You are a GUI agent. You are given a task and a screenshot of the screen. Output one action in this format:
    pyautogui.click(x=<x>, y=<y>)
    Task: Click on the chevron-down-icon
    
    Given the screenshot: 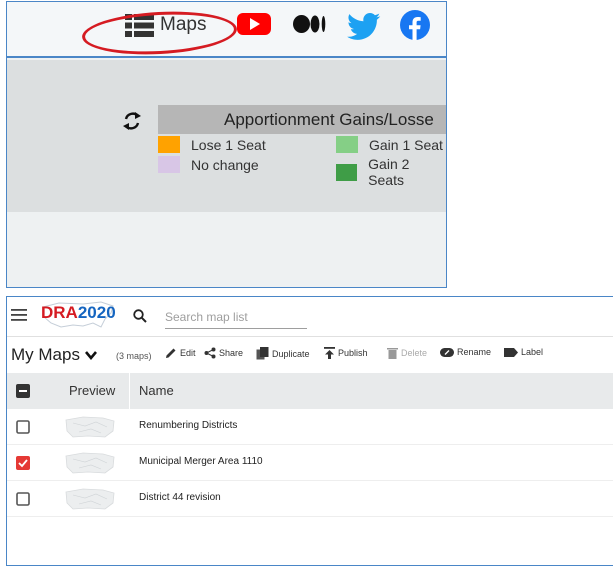 What is the action you would take?
    pyautogui.click(x=90, y=355)
    